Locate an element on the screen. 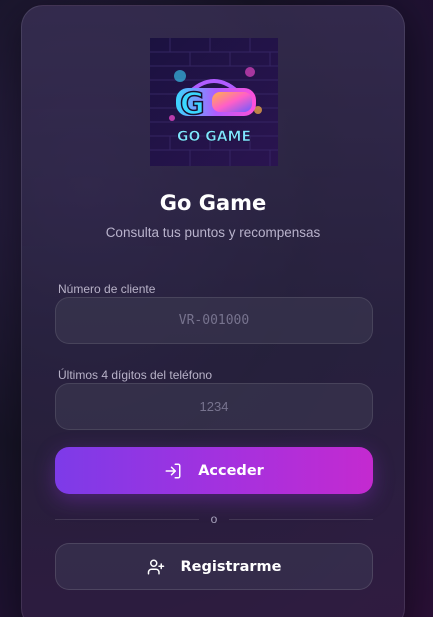 This screenshot has height=617, width=433. or-divider: o is located at coordinates (214, 519).